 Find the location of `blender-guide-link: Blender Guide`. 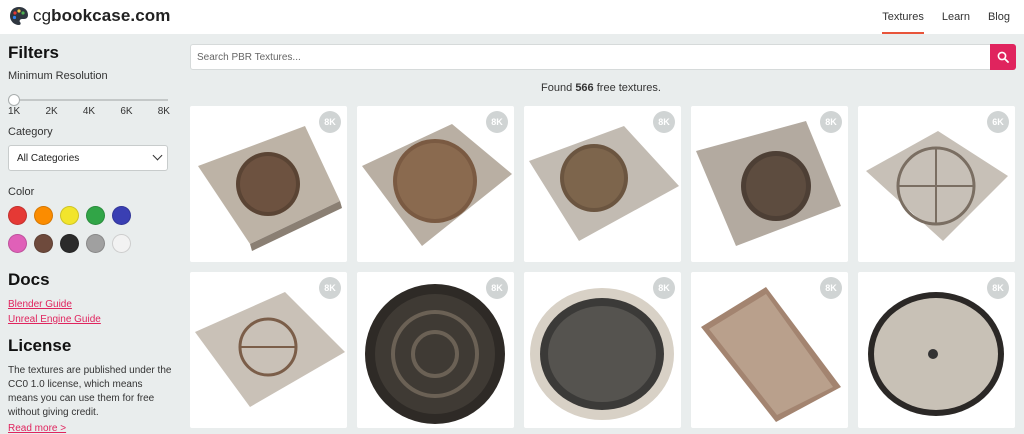

blender-guide-link: Blender Guide is located at coordinates (54, 304).